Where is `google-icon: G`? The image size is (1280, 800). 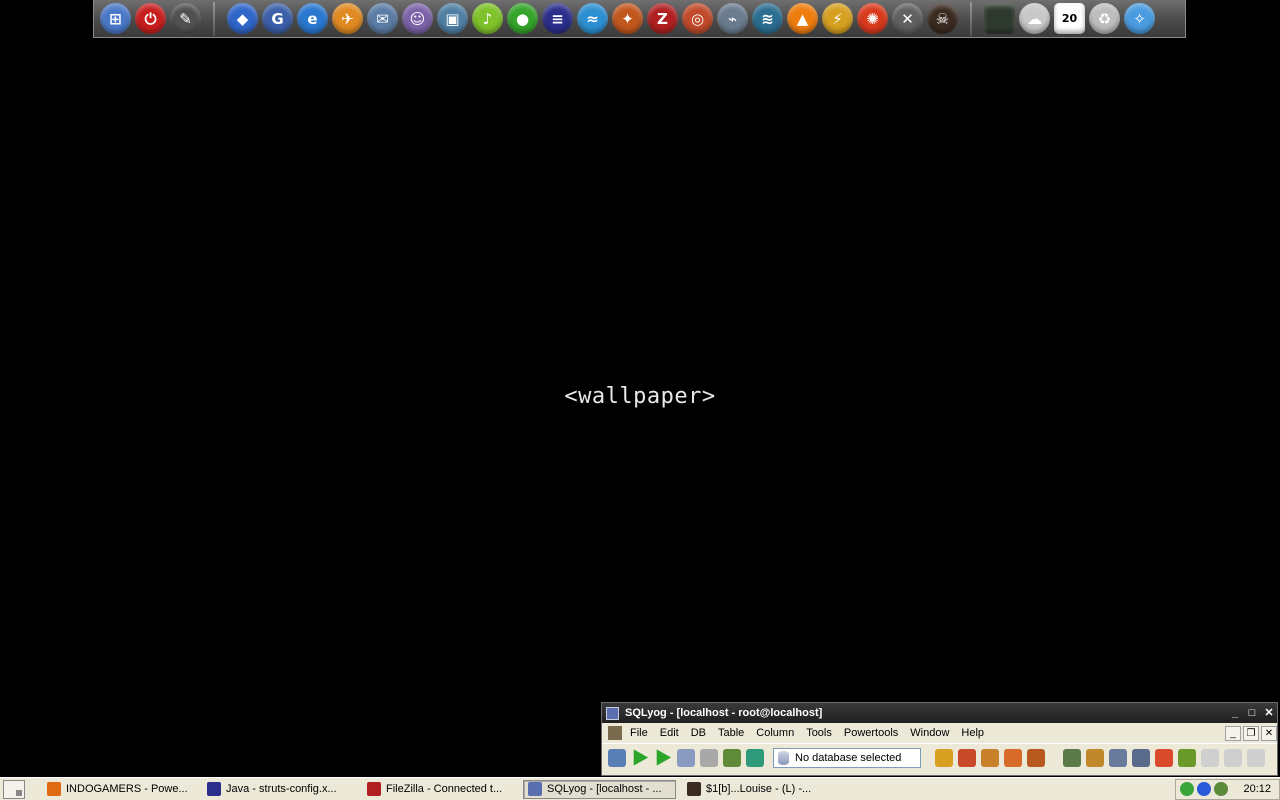
google-icon: G is located at coordinates (277, 18).